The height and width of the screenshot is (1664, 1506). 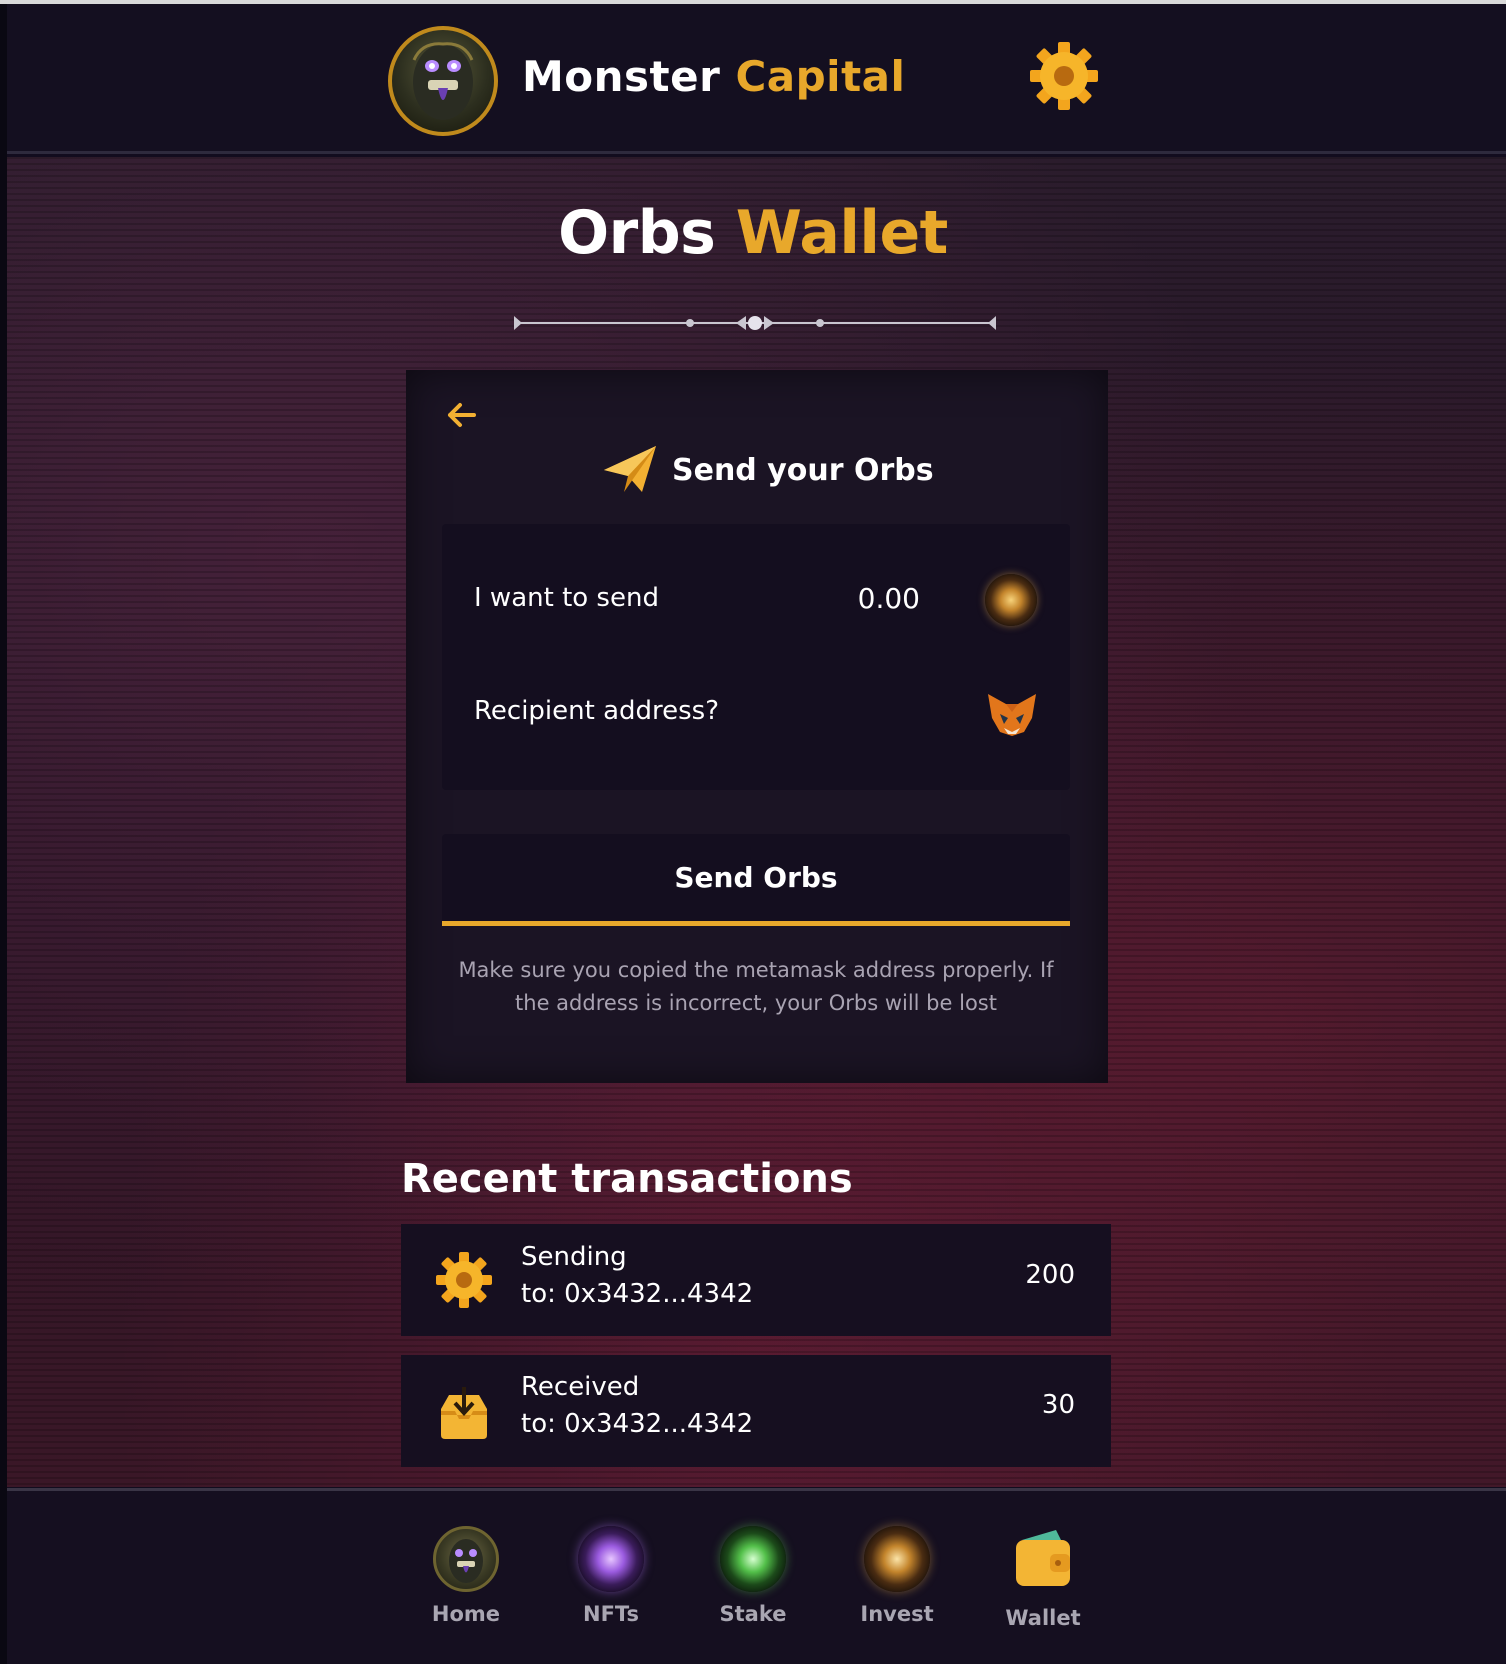 I want to click on nav-item-wallet: Wallet, so click(x=1043, y=1581).